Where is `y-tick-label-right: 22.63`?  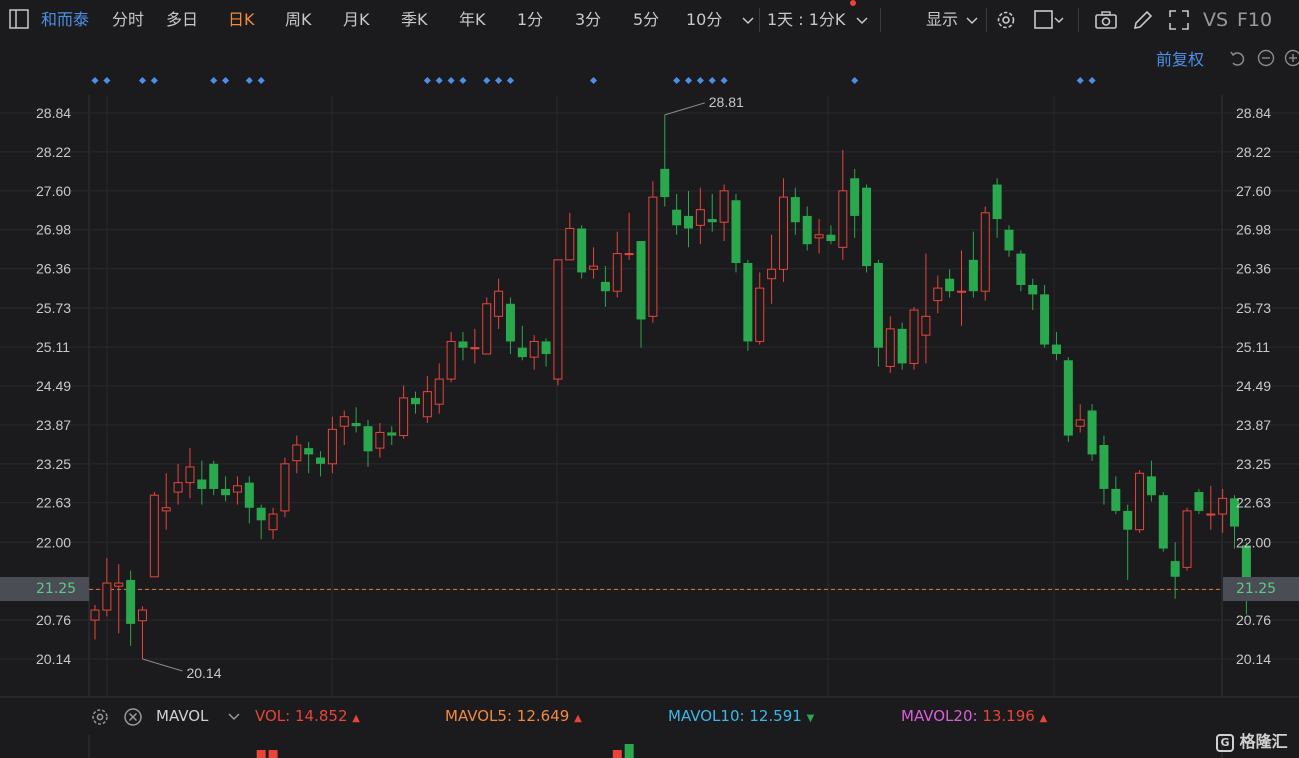 y-tick-label-right: 22.63 is located at coordinates (1253, 503).